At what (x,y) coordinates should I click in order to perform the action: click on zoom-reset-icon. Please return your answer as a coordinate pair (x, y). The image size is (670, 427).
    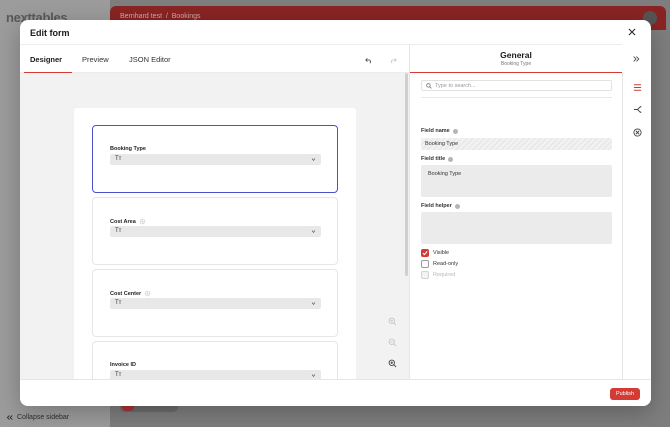
    Looking at the image, I should click on (392, 363).